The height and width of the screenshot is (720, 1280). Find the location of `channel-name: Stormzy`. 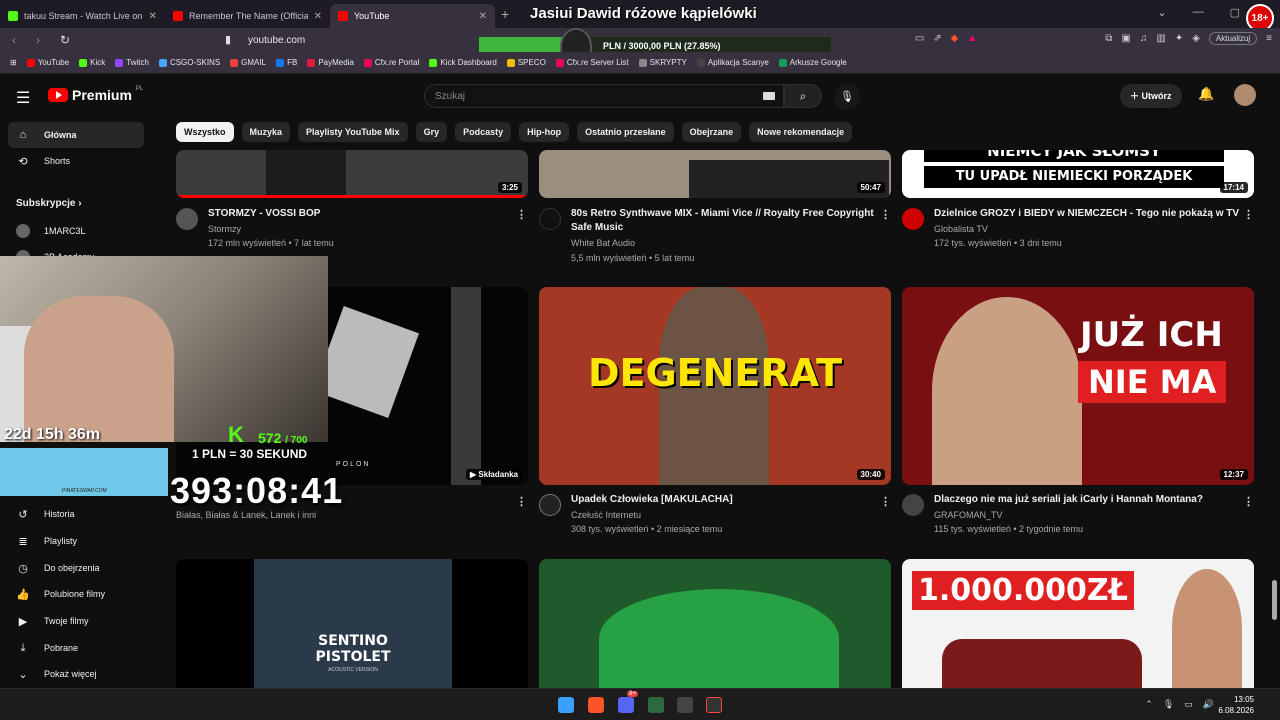

channel-name: Stormzy is located at coordinates (224, 229).